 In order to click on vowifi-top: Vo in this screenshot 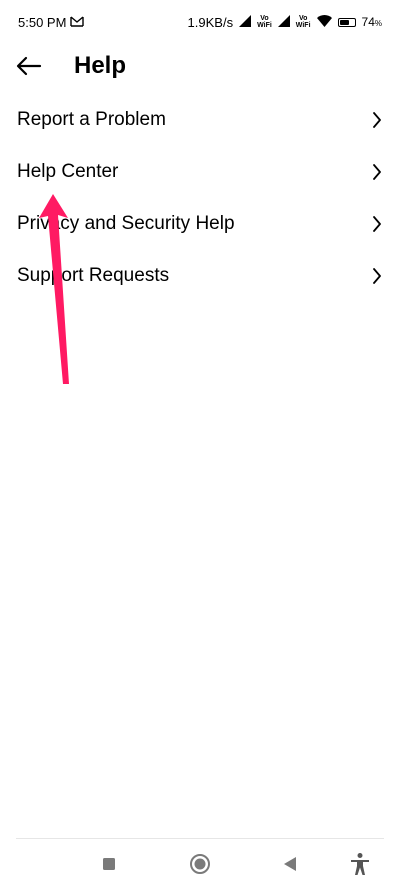, I will do `click(264, 18)`.